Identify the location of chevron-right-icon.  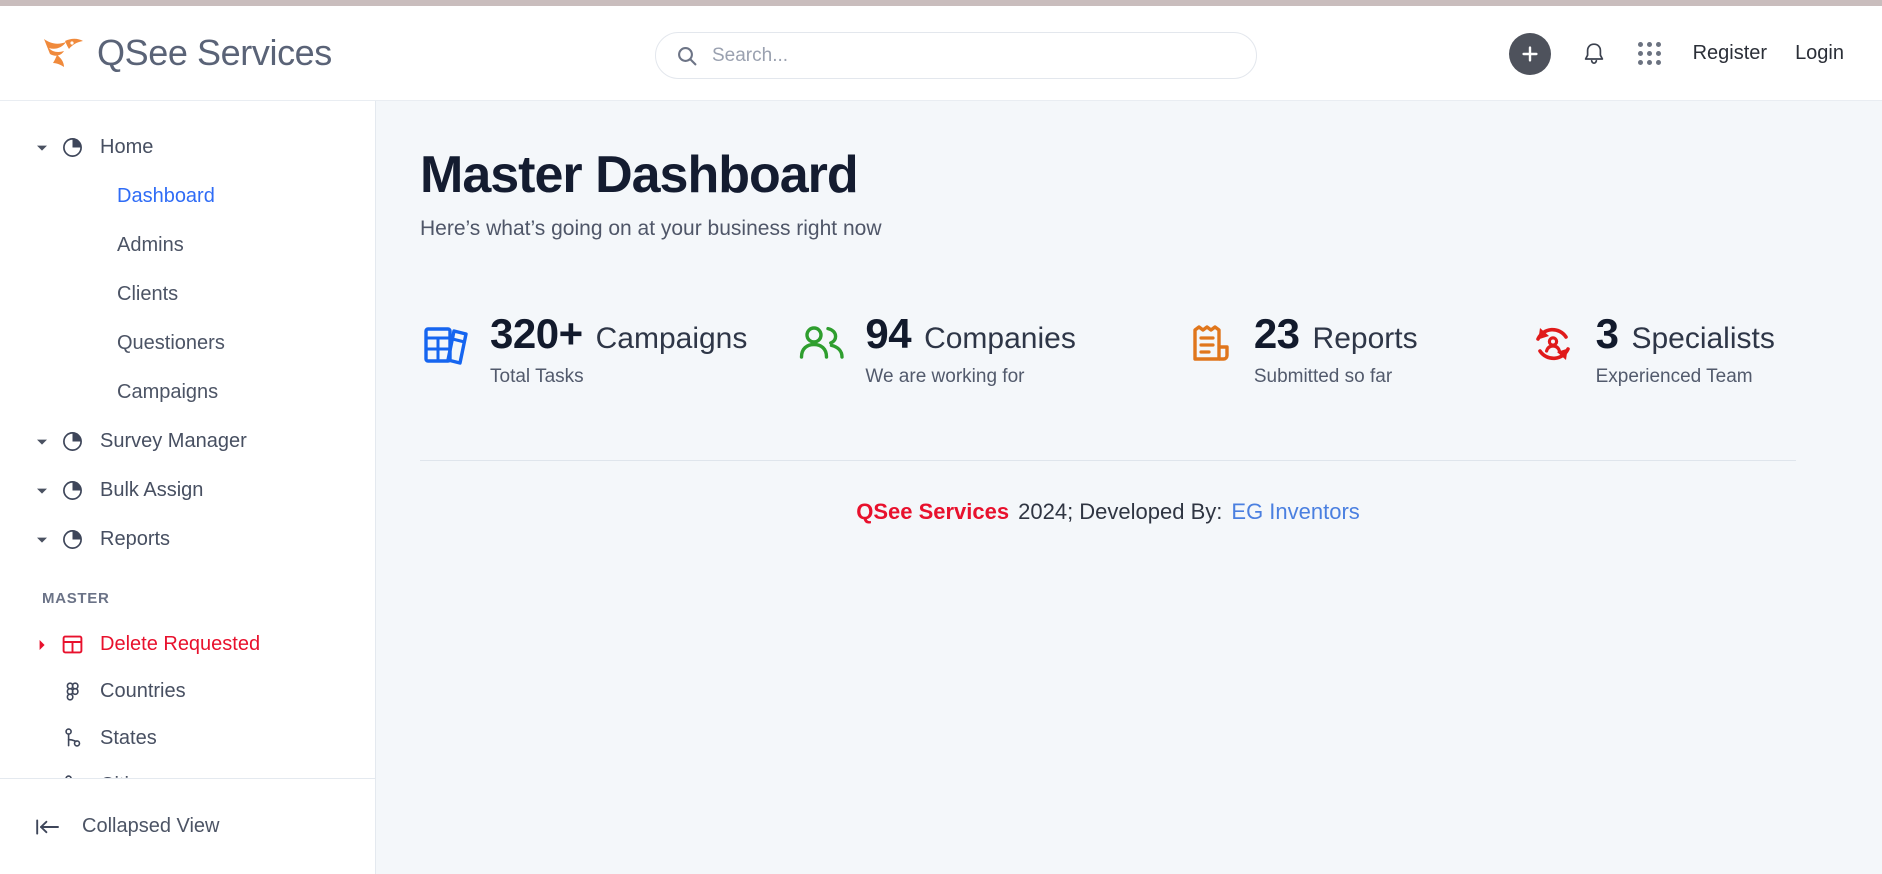
(42, 645).